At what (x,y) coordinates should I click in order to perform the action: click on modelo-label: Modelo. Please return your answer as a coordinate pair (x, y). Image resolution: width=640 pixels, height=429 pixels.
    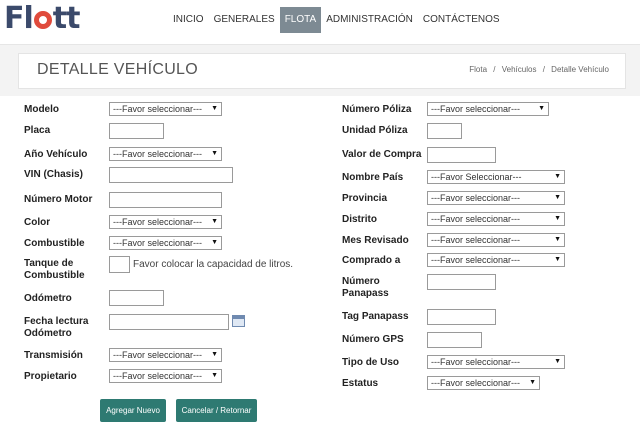
    Looking at the image, I should click on (41, 109).